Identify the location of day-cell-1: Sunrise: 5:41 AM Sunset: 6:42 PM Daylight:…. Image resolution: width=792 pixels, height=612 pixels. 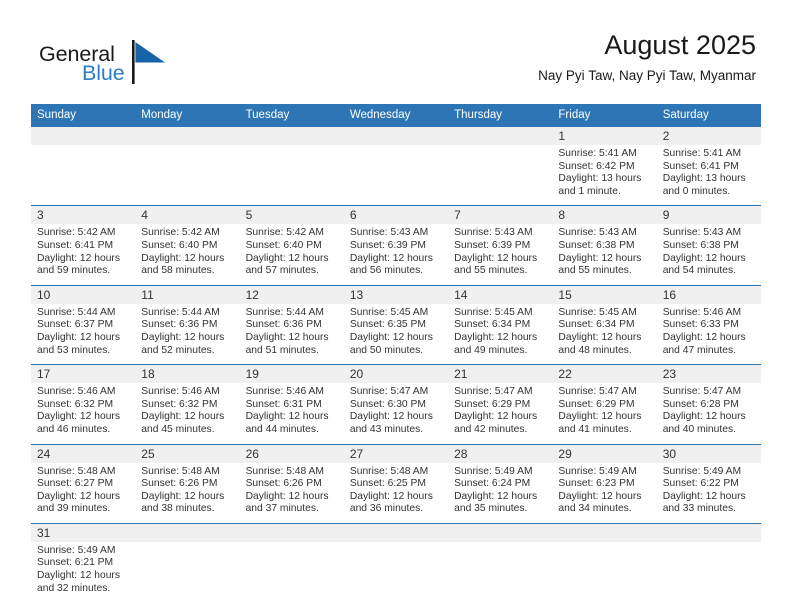
(604, 175).